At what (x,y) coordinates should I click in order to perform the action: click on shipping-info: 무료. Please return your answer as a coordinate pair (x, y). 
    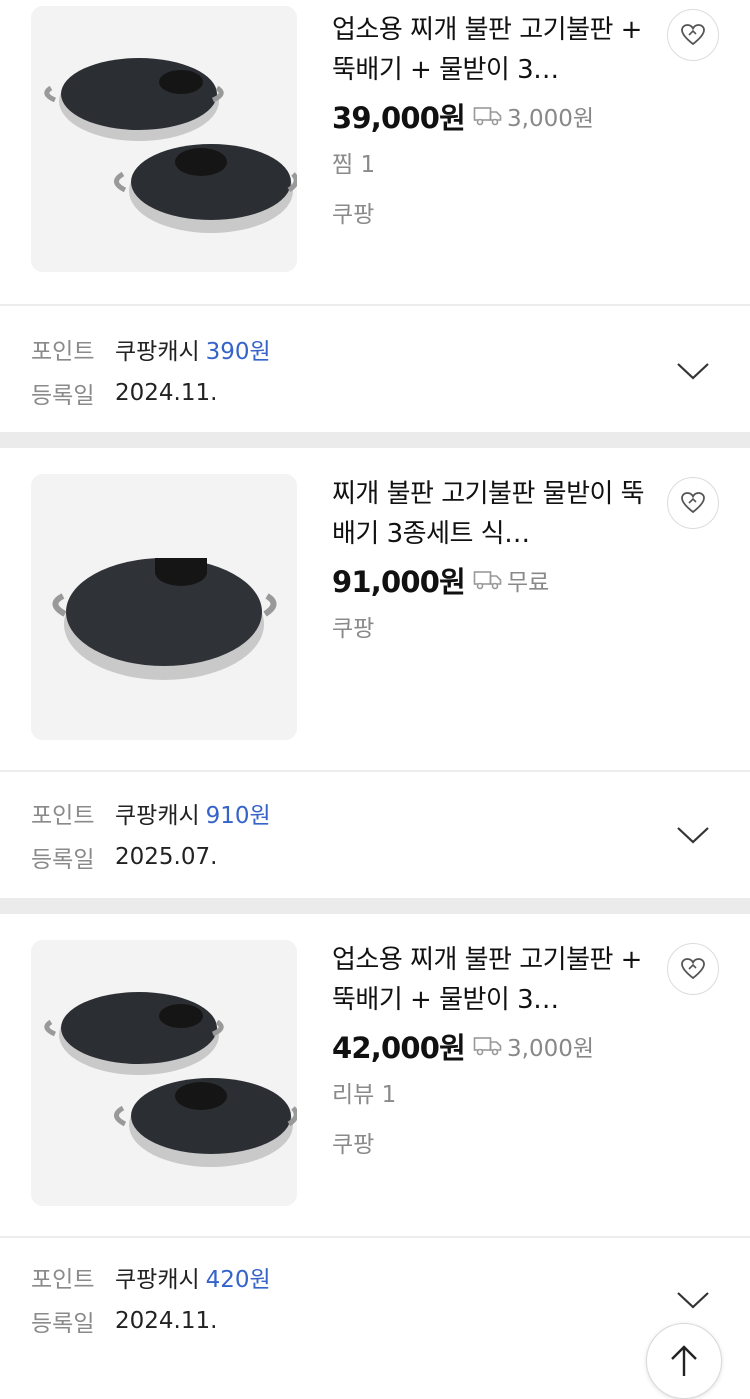
    Looking at the image, I should click on (511, 580).